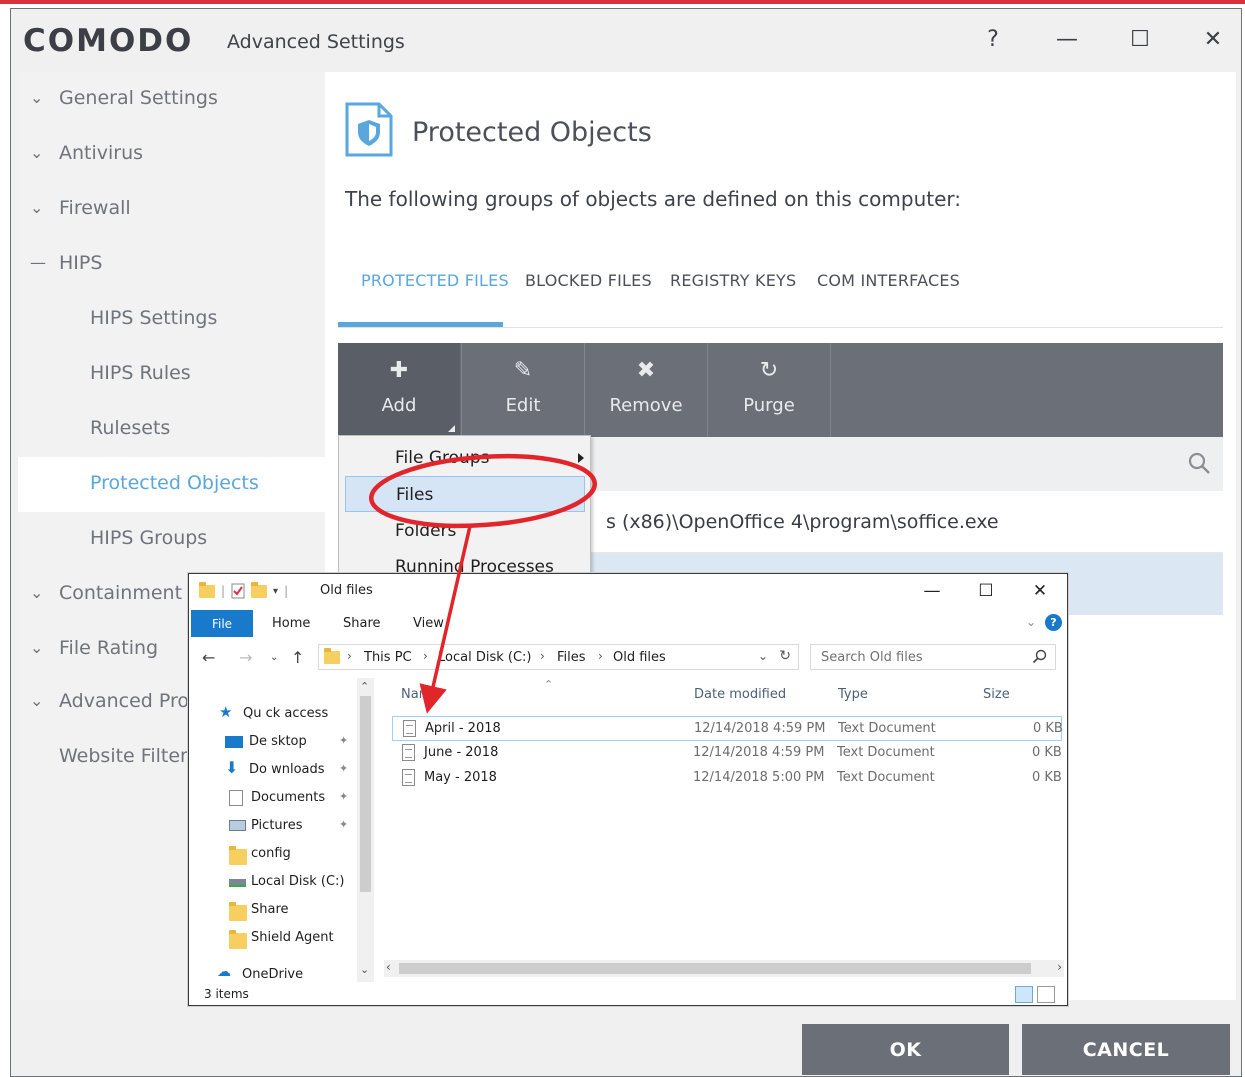  Describe the element at coordinates (171, 154) in the screenshot. I see `sidebar-item-antivirus: ⌄ Antivirus` at that location.